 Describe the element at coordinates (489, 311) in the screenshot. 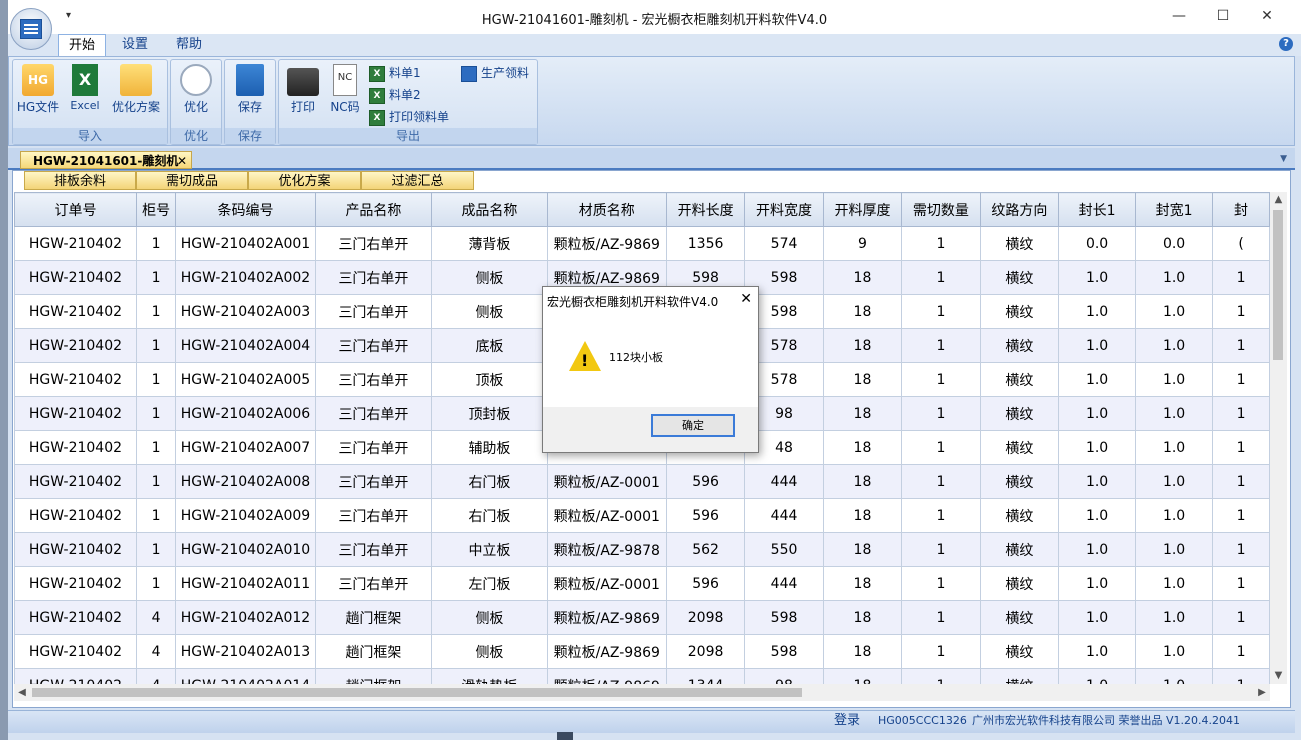

I see `table-cell: 侧板` at that location.